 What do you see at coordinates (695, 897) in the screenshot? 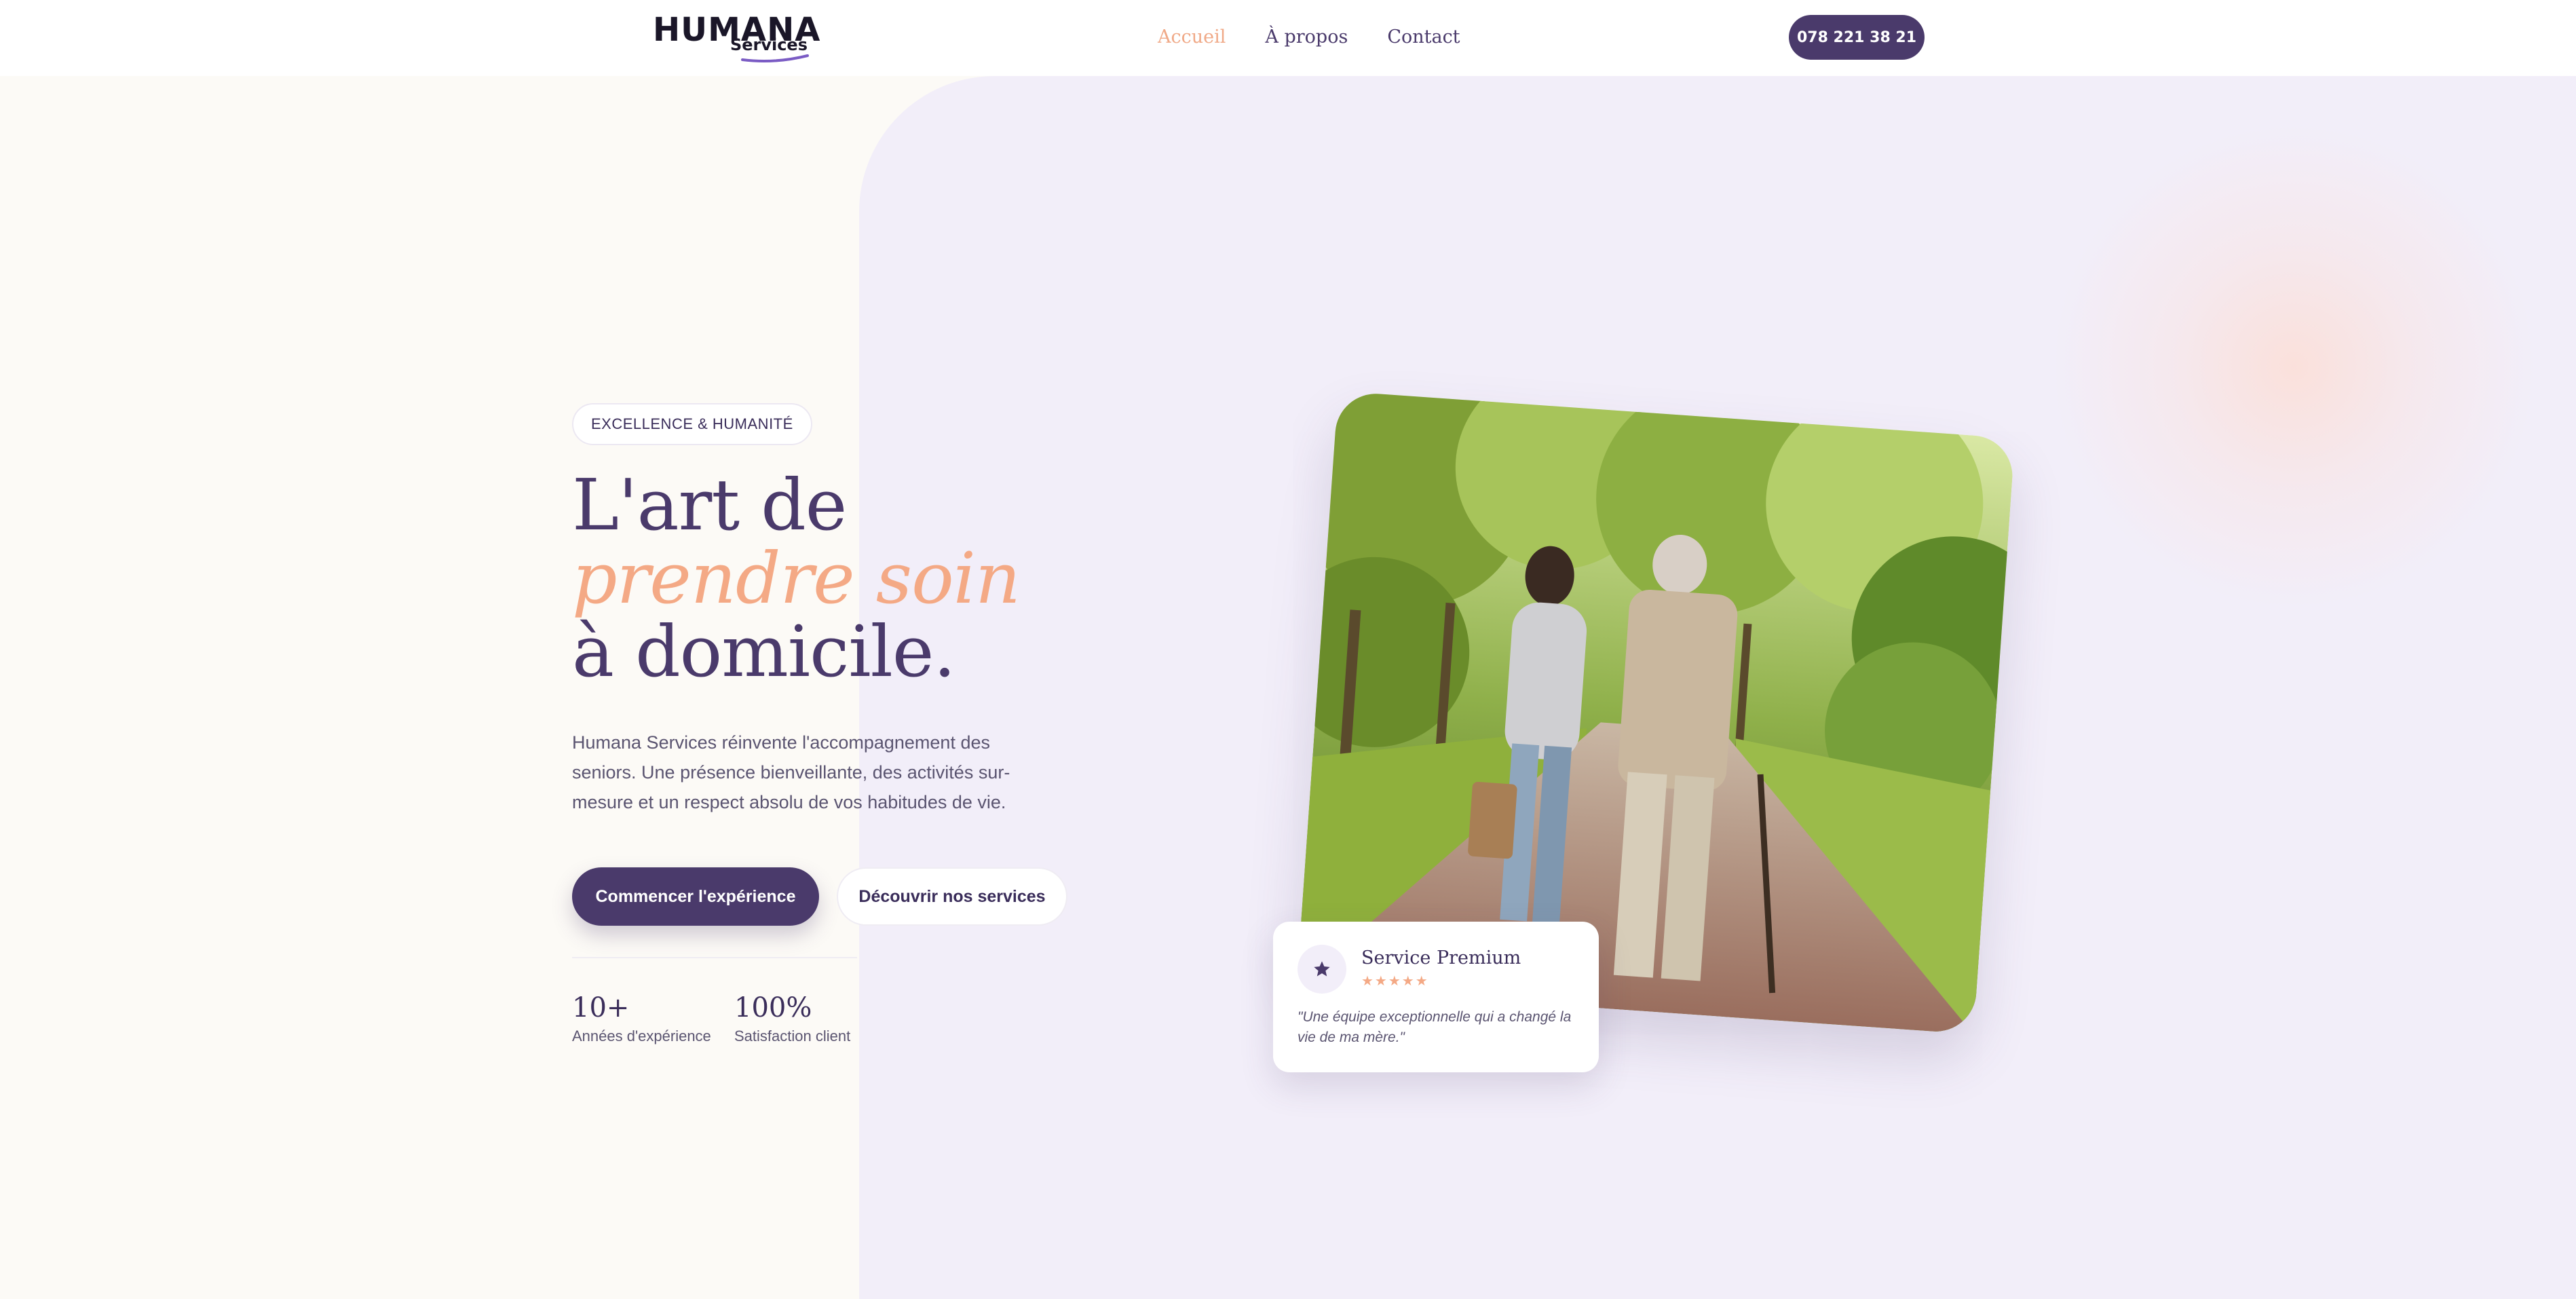
I see `start-experience-button: Commencer l'expérience` at bounding box center [695, 897].